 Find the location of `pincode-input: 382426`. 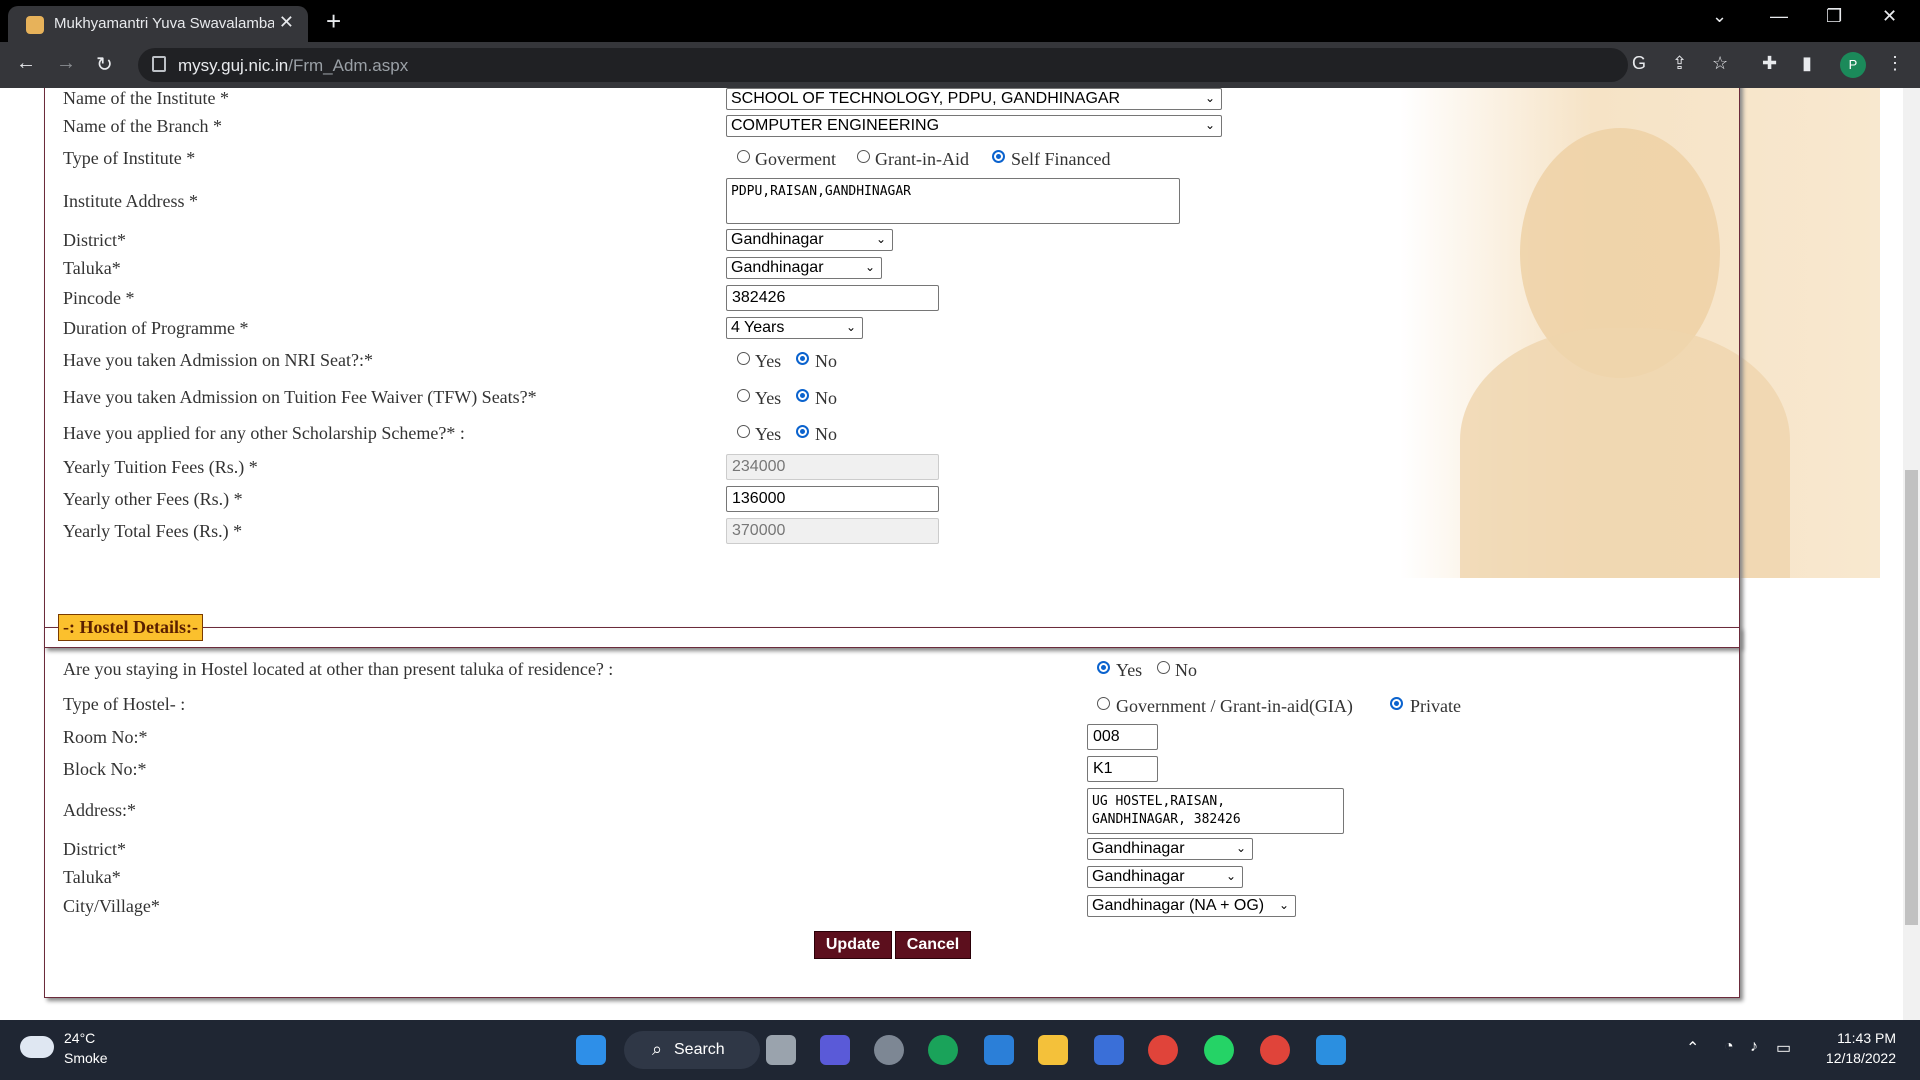

pincode-input: 382426 is located at coordinates (832, 298).